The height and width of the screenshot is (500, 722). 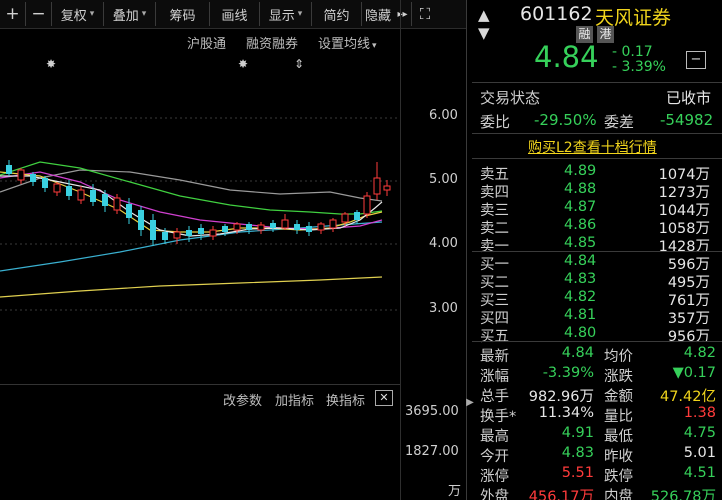 What do you see at coordinates (73, 16) in the screenshot?
I see `adjust-rights-label: 复权` at bounding box center [73, 16].